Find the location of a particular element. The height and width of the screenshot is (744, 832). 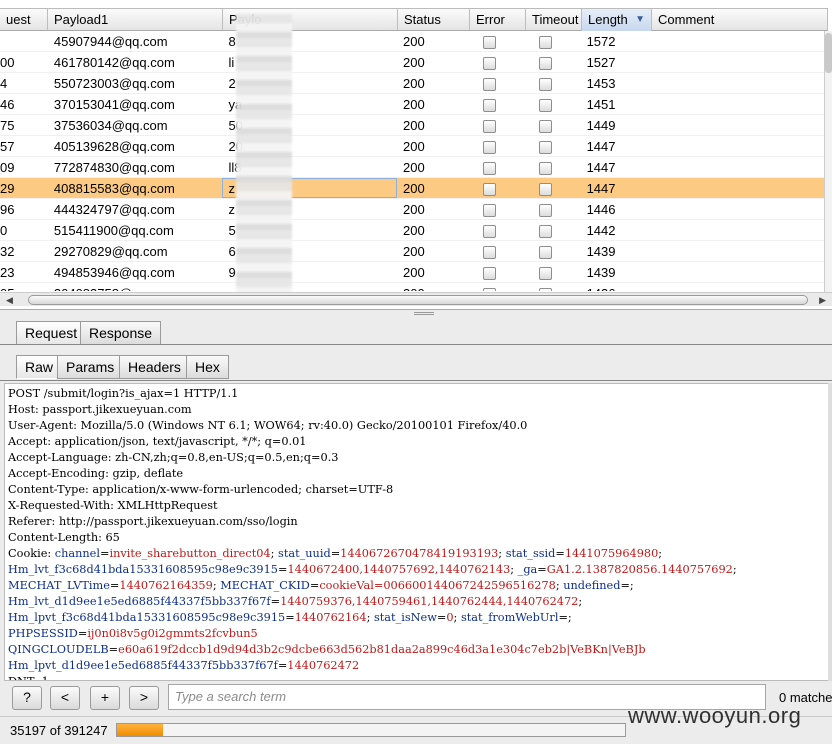

request-number-cell: 29 is located at coordinates (7, 188).